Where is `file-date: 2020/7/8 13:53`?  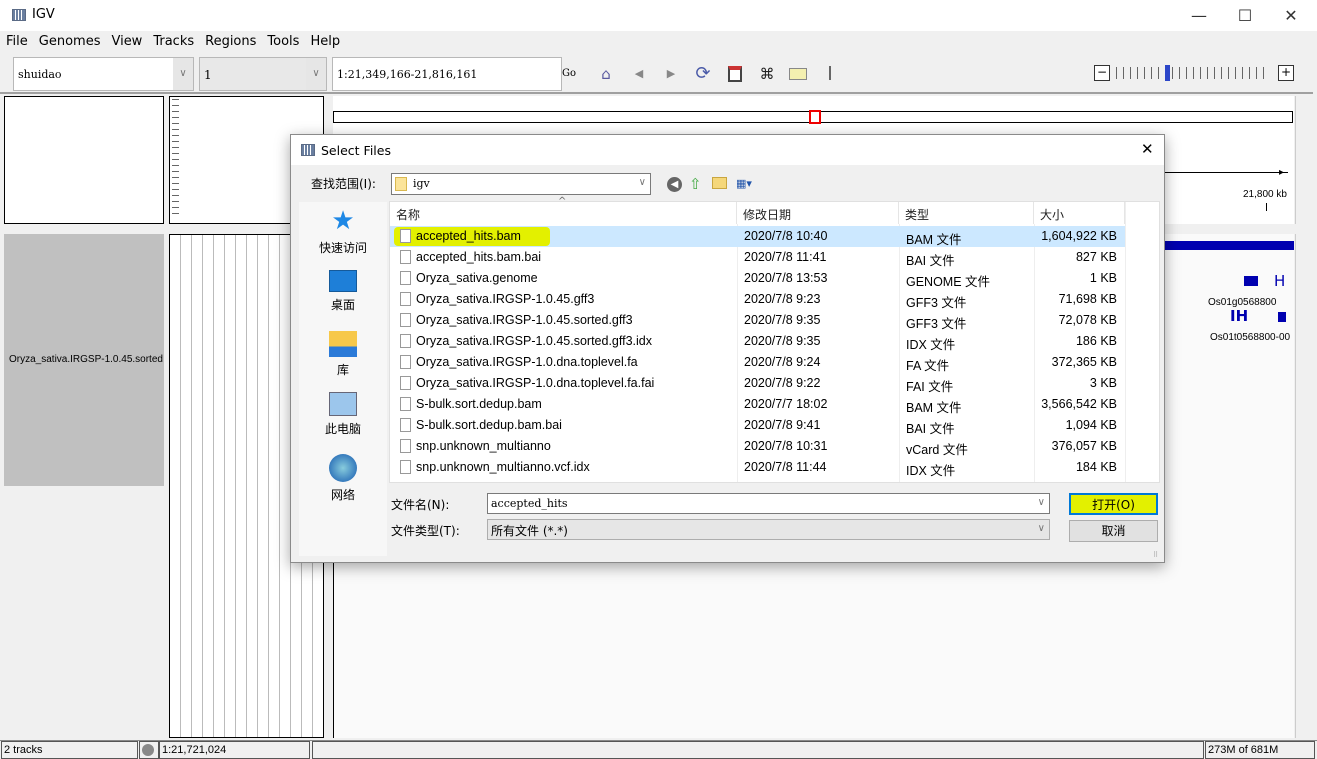 file-date: 2020/7/8 13:53 is located at coordinates (786, 278).